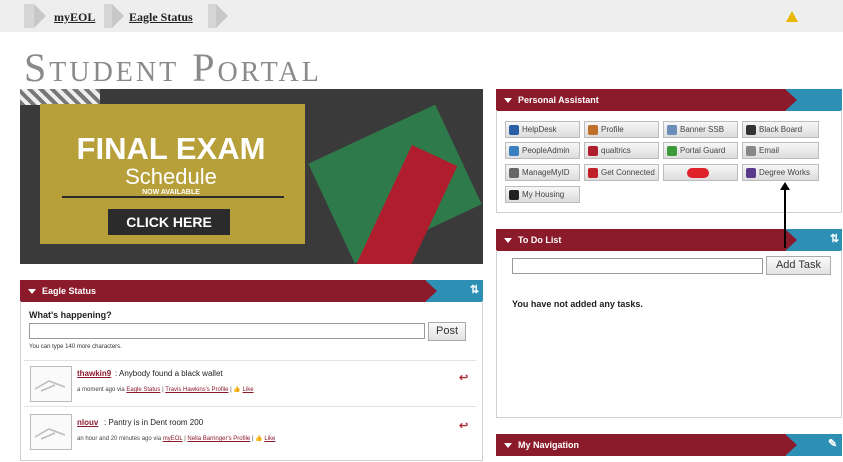  Describe the element at coordinates (637, 266) in the screenshot. I see `todo-task-input` at that location.